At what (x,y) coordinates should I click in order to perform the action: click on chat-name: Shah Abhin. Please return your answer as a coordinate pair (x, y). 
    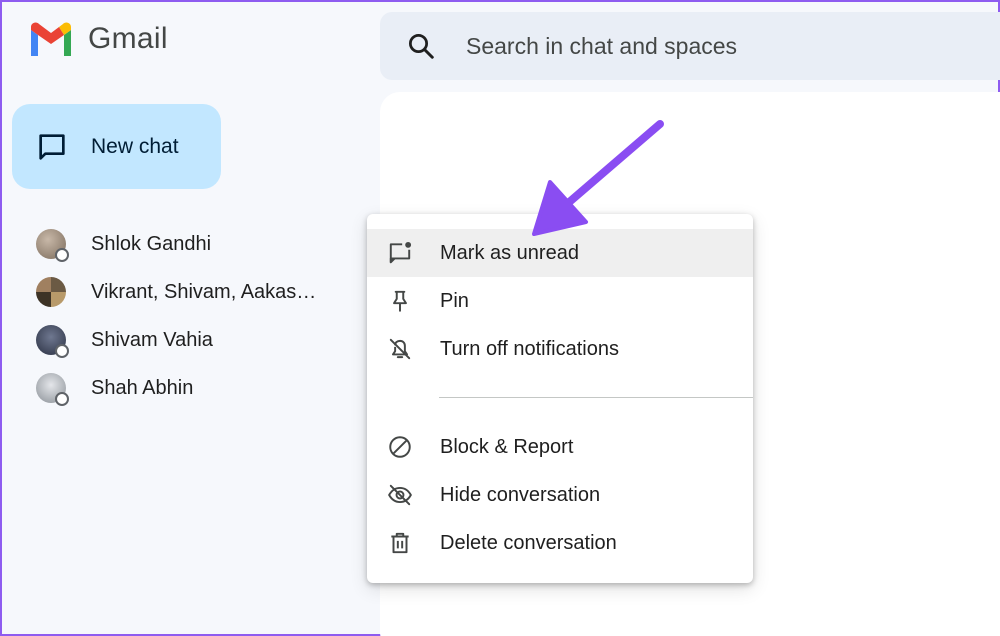
    Looking at the image, I should click on (142, 387).